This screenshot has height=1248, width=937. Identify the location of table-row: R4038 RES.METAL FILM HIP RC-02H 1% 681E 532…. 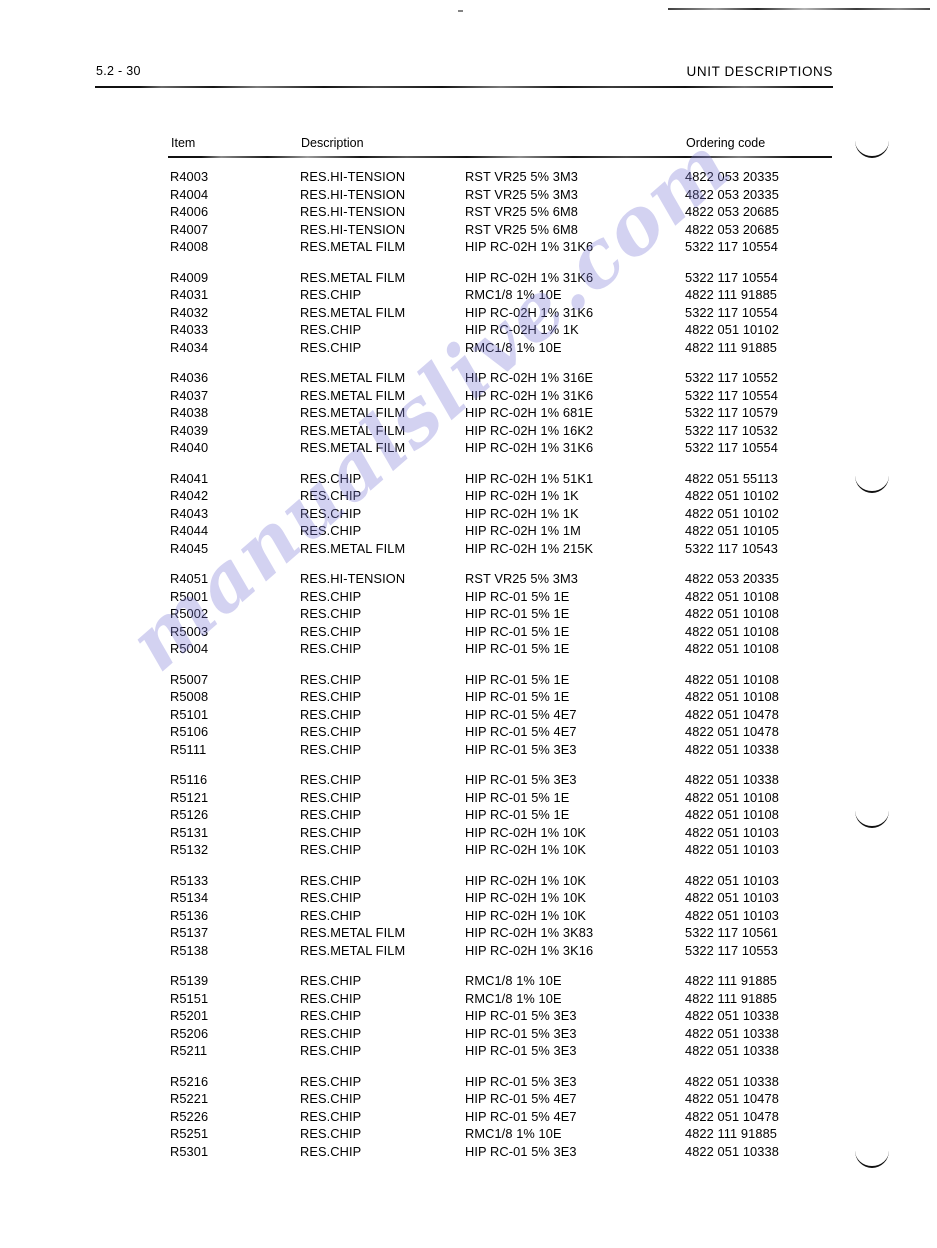
(518, 413).